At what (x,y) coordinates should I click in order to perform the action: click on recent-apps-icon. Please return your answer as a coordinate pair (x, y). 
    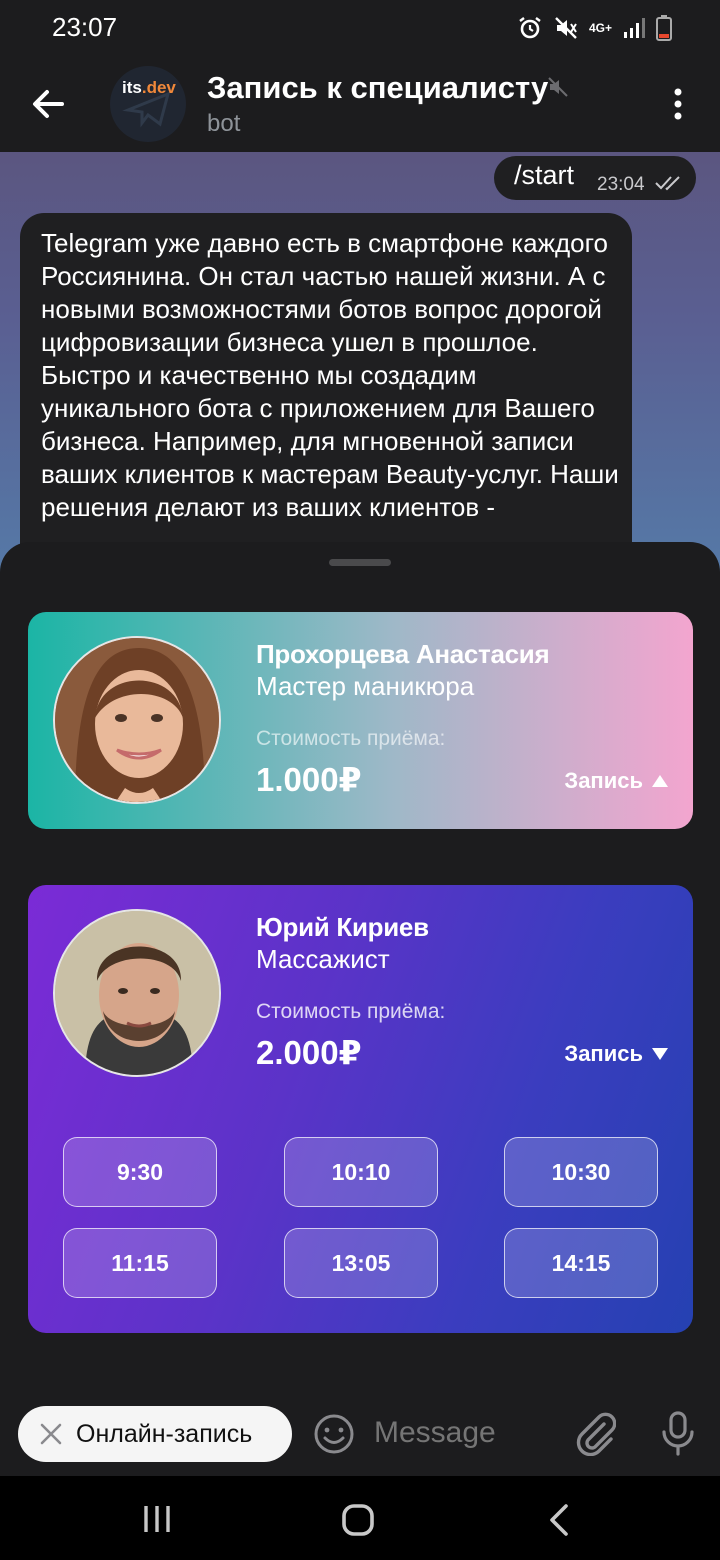
    Looking at the image, I should click on (157, 1519).